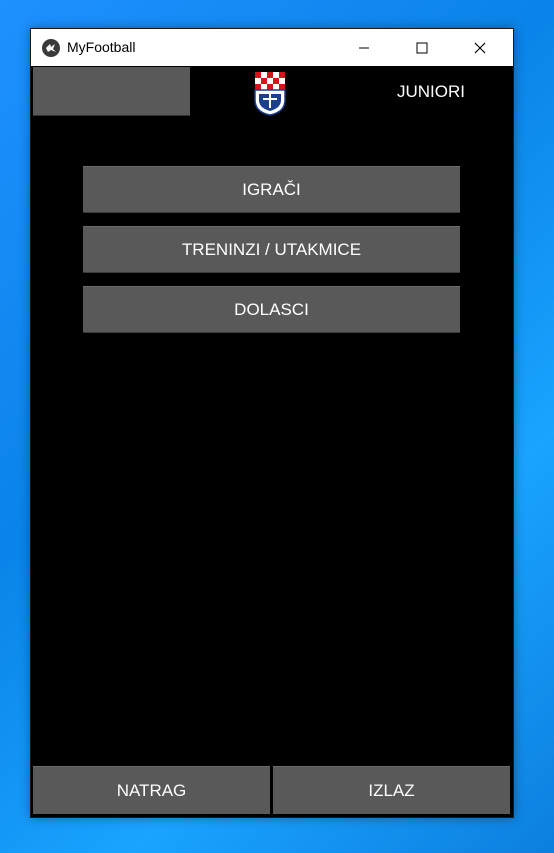  Describe the element at coordinates (271, 309) in the screenshot. I see `attendance-button: DOLASCI` at that location.